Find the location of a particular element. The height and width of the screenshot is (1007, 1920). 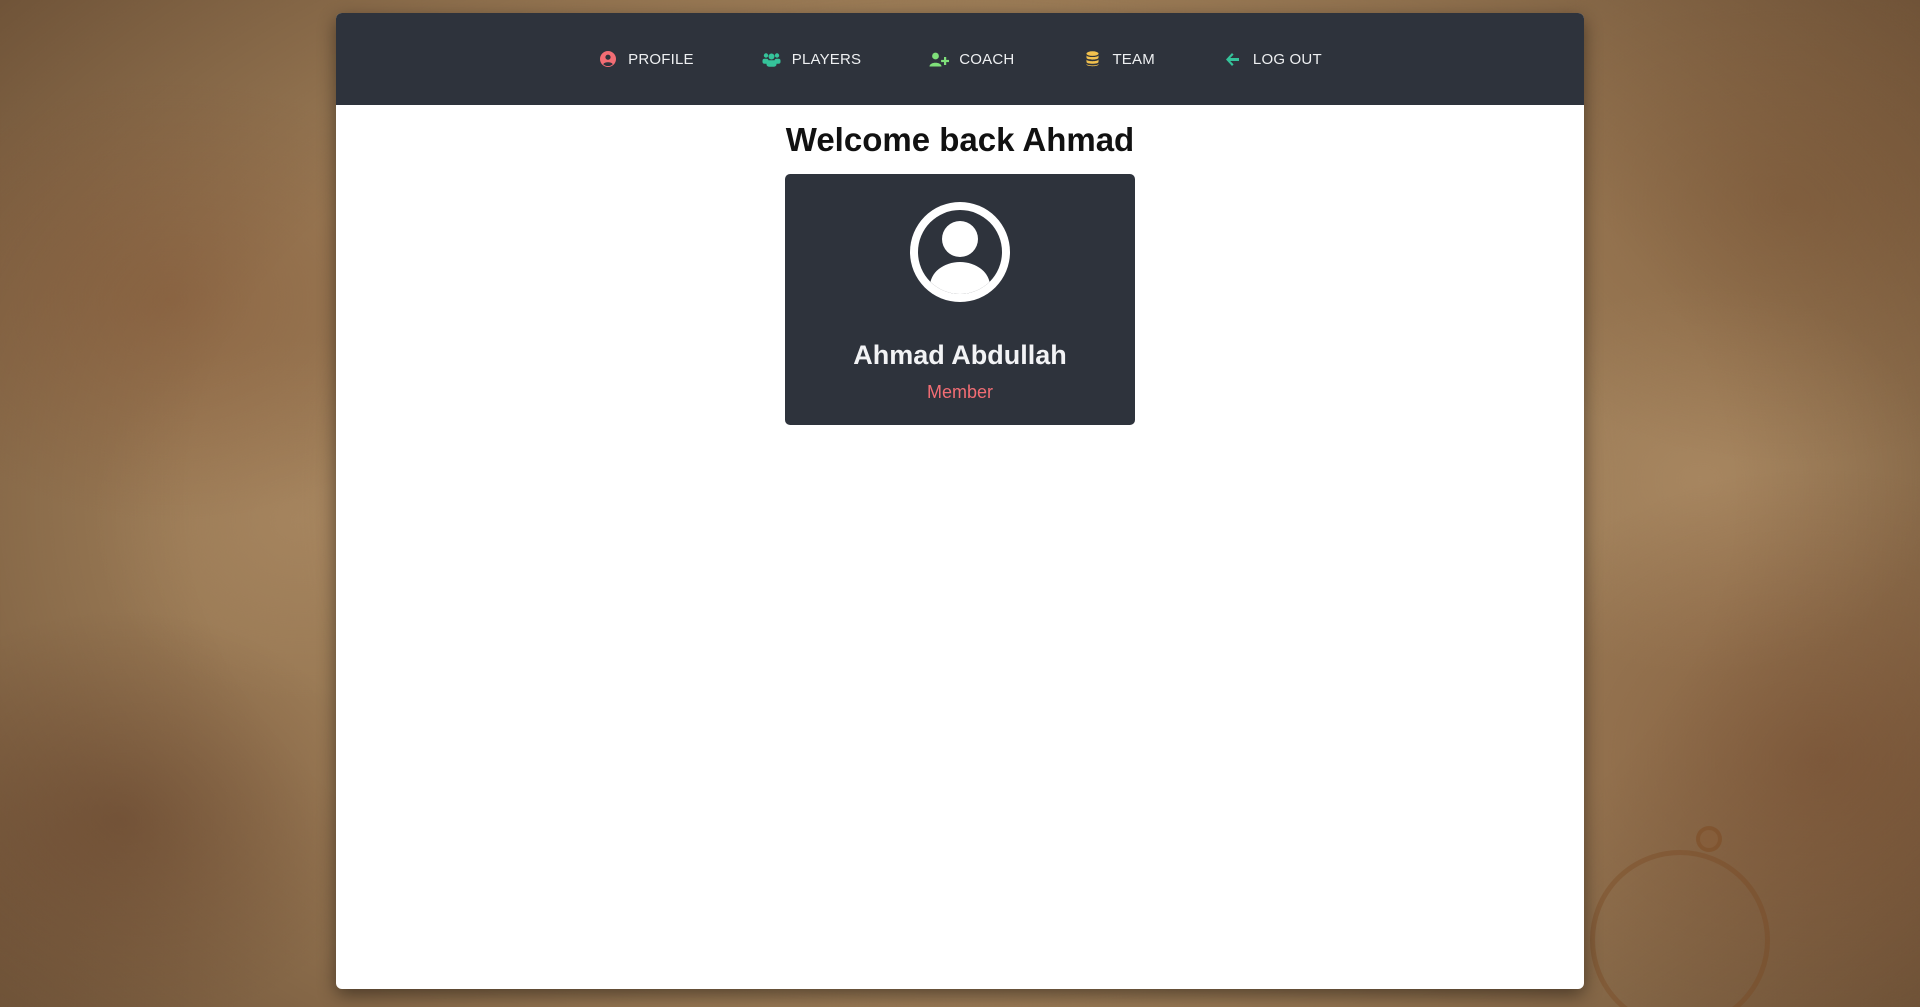

profile-card: Ahmad Abdullah Member is located at coordinates (960, 299).